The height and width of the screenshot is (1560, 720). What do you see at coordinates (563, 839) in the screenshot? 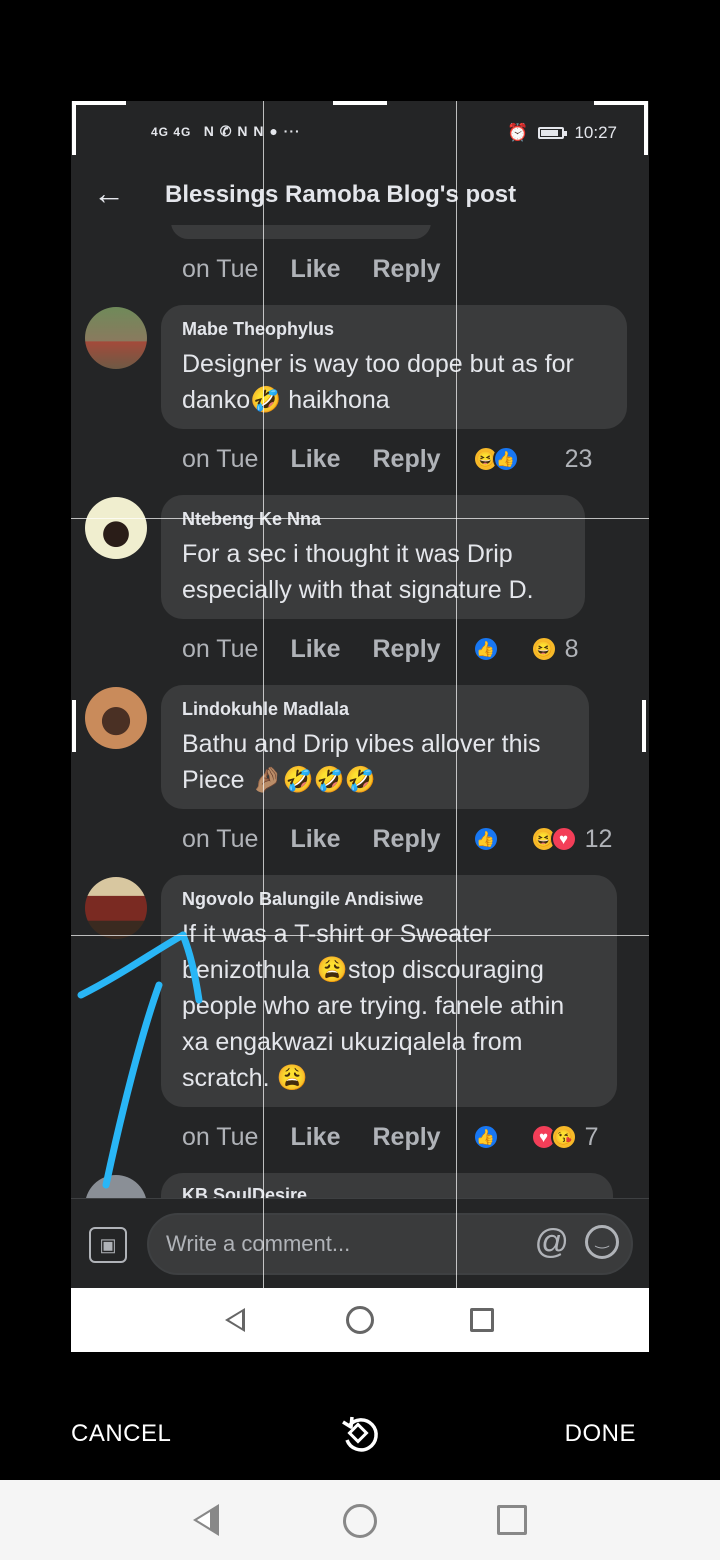
I see `love-reaction-icon: ♥` at bounding box center [563, 839].